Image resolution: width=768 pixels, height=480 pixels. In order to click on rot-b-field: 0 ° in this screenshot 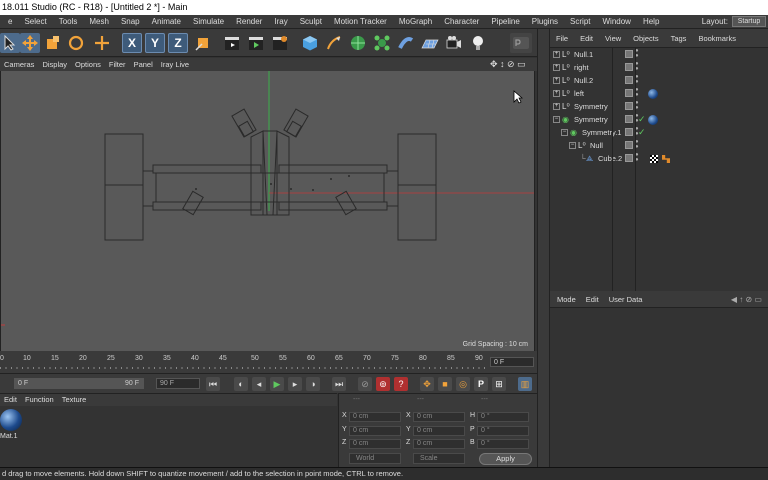, I will do `click(503, 444)`.